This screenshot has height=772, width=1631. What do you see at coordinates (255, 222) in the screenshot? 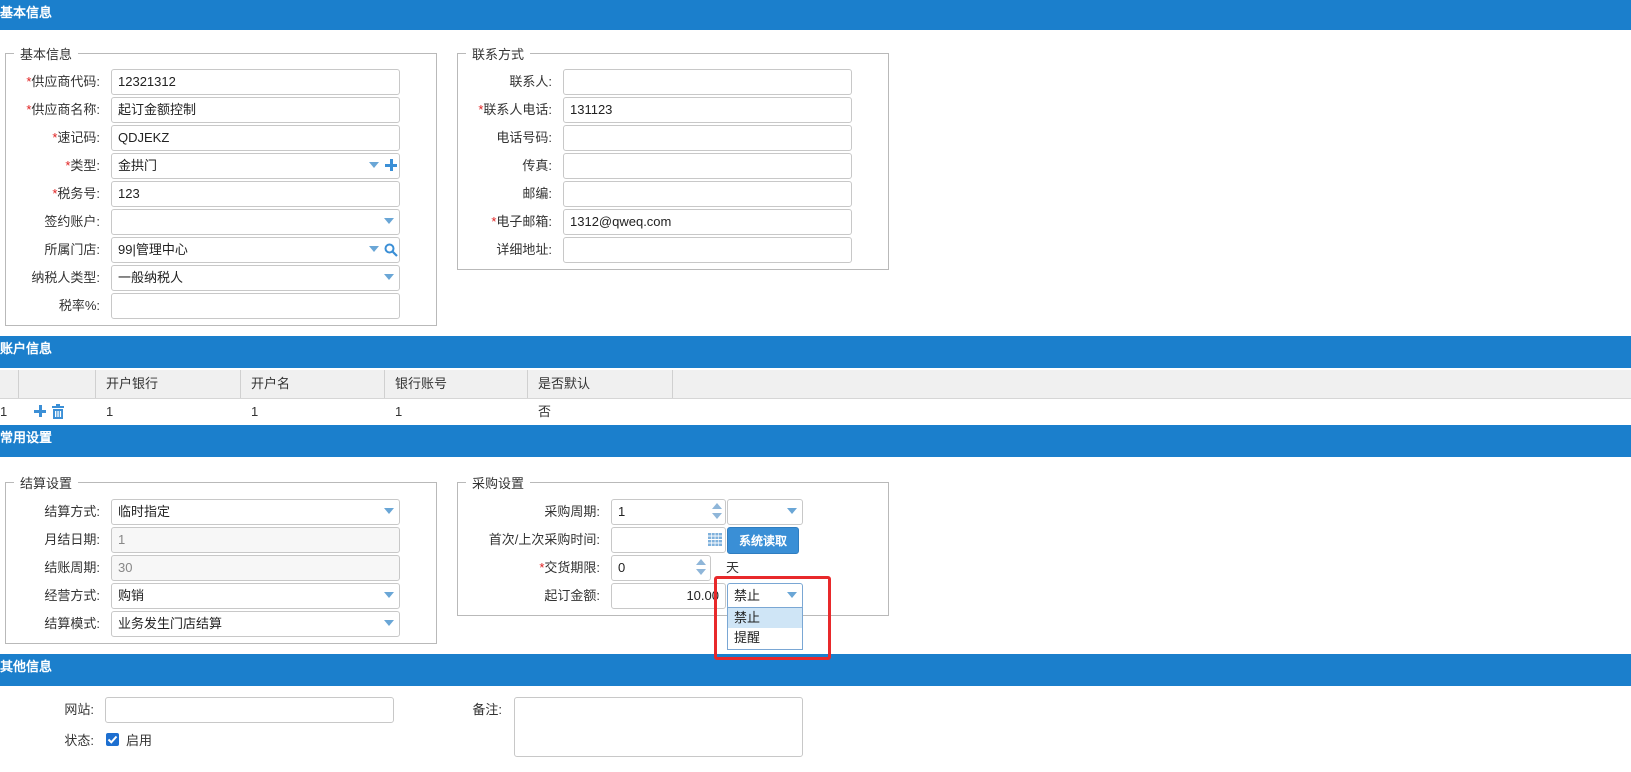
I see `contract-account-input` at bounding box center [255, 222].